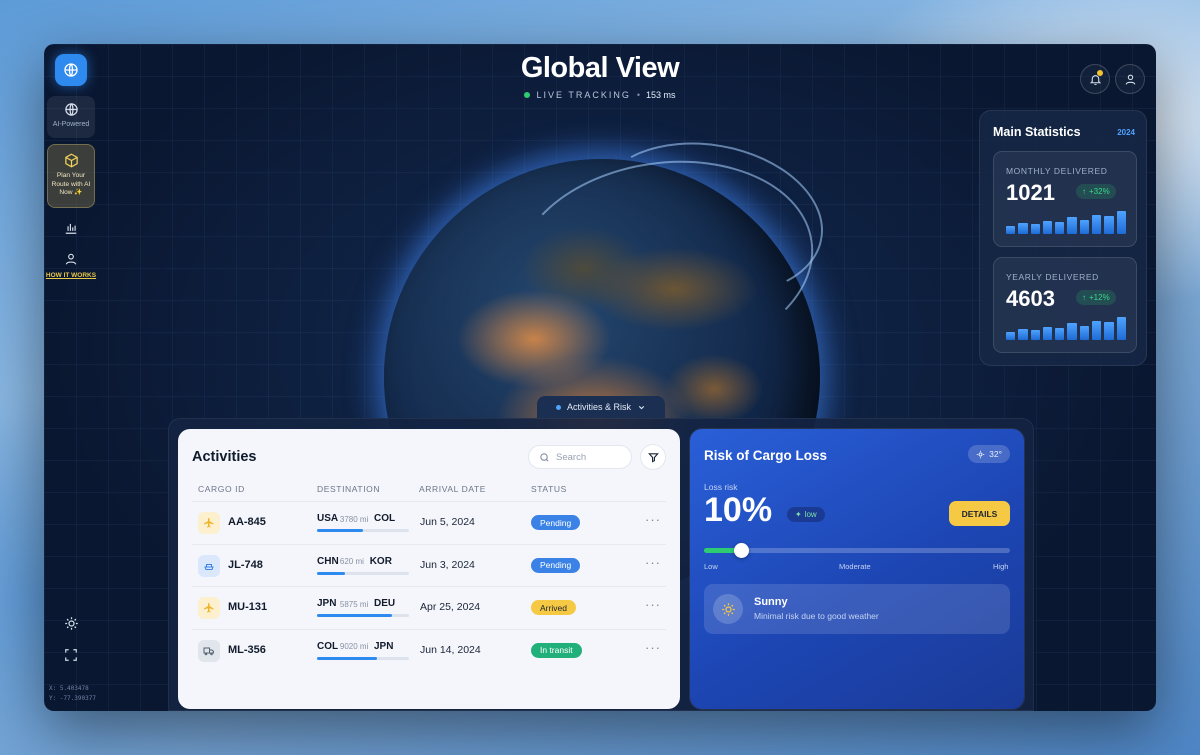  I want to click on scale-low: Low, so click(711, 566).